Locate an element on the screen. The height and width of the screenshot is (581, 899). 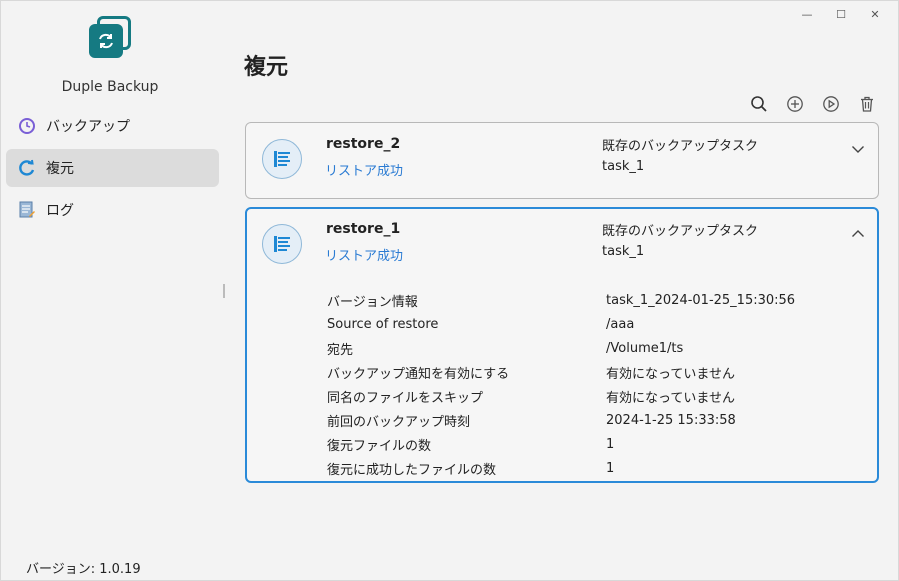
detail-value: /aaa is located at coordinates (620, 324).